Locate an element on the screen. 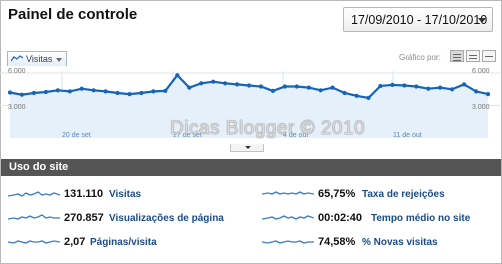  chevron-down-icon is located at coordinates (482, 20).